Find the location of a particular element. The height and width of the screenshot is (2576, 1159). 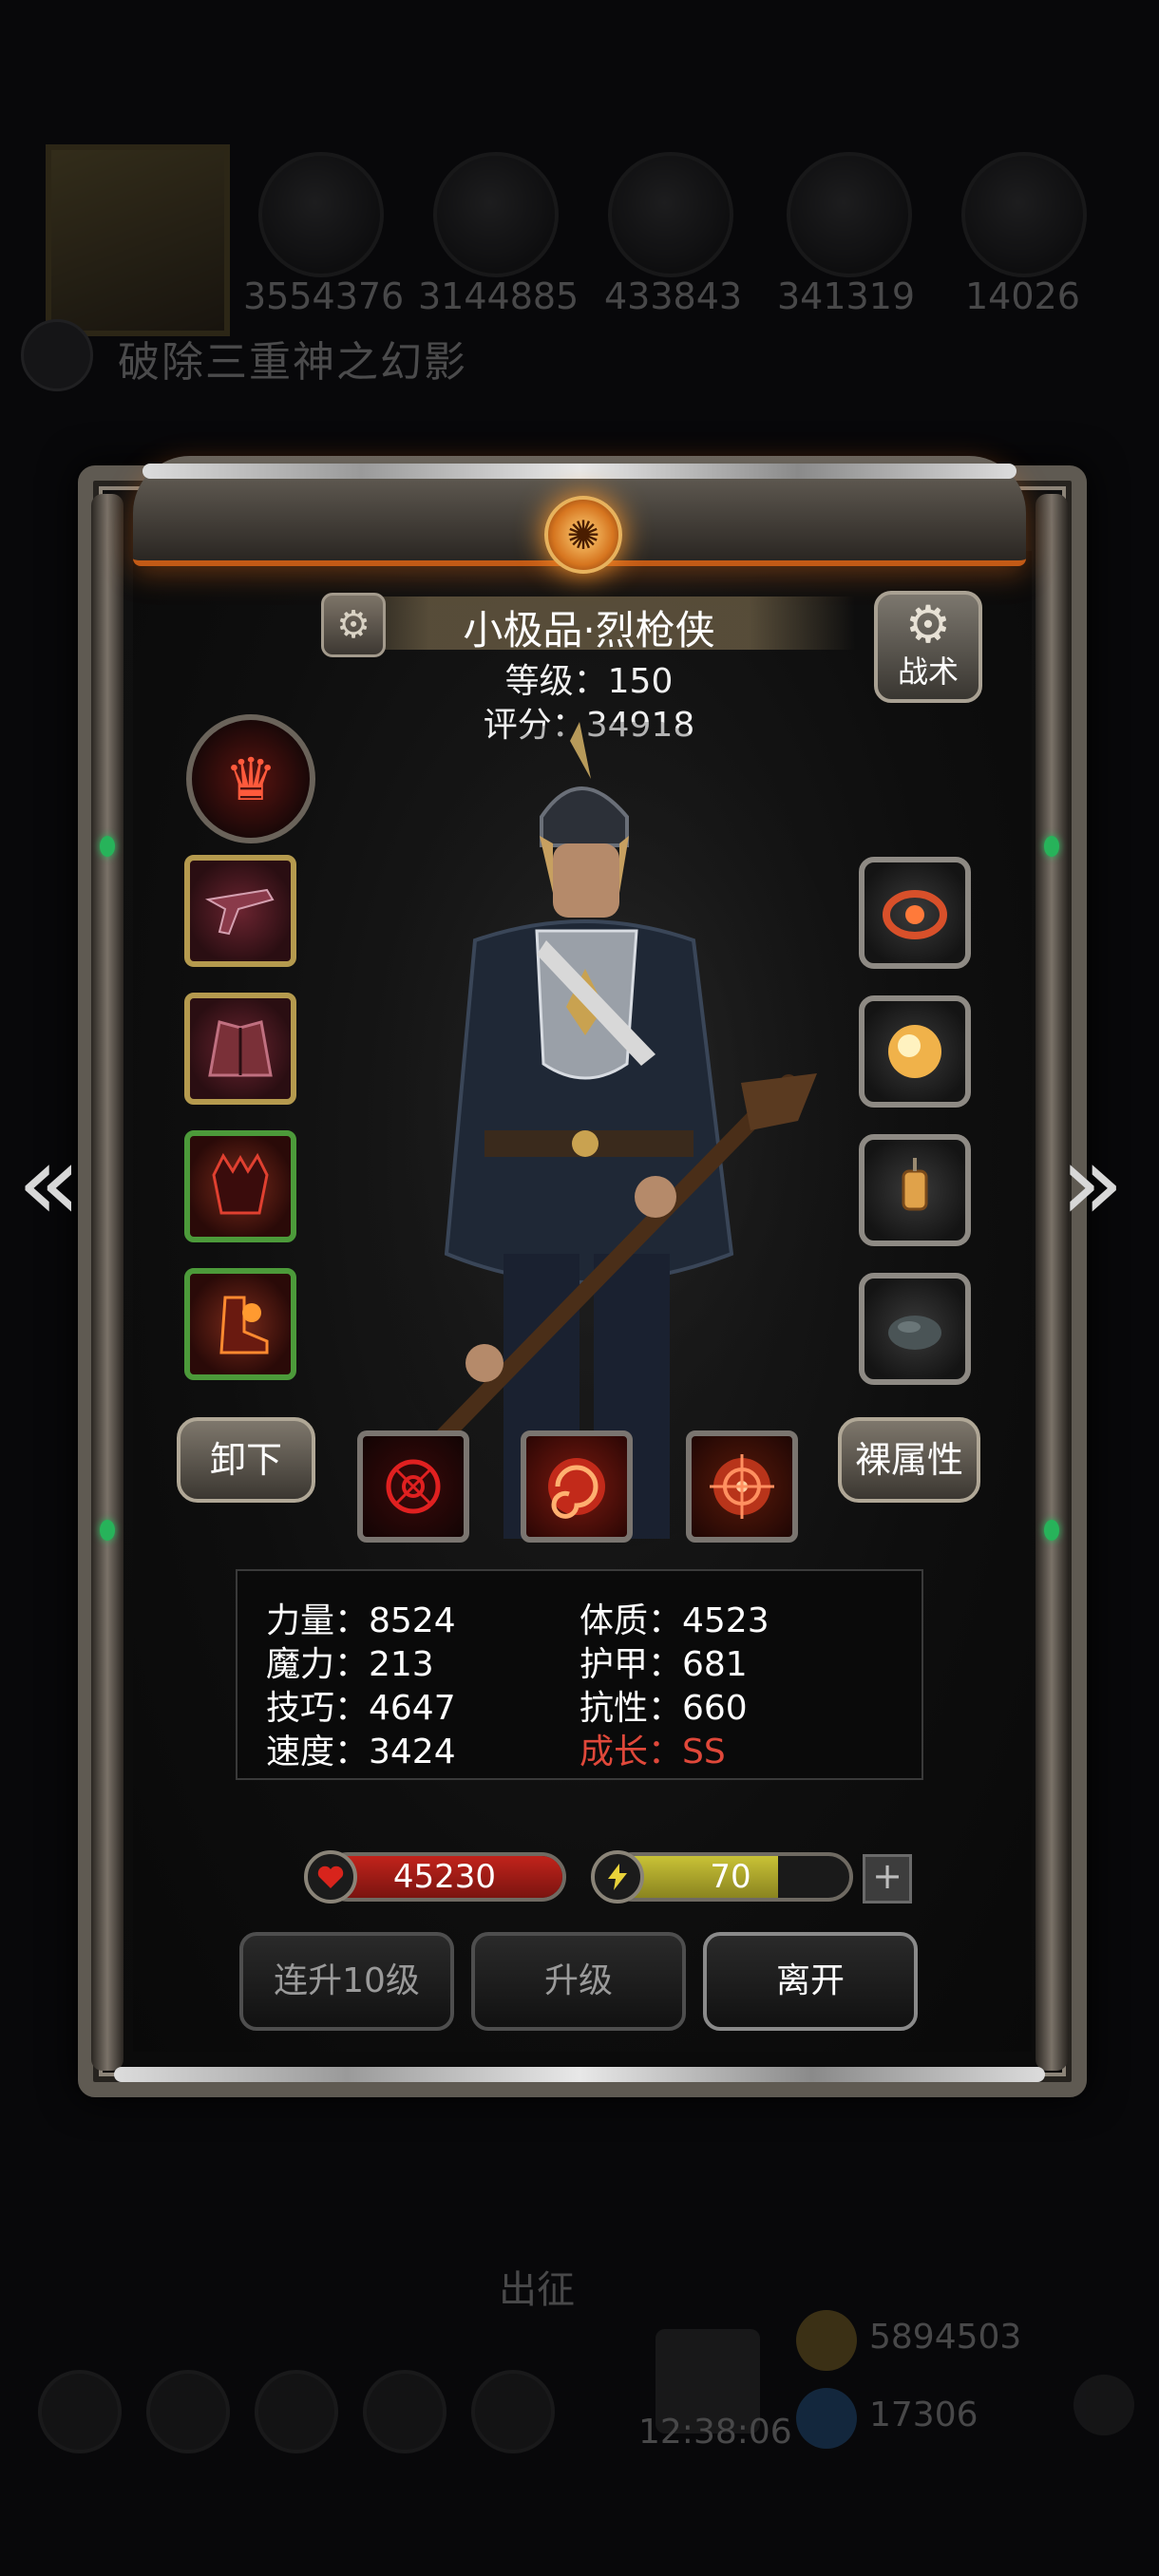

demon-helm-icon is located at coordinates (240, 1183).